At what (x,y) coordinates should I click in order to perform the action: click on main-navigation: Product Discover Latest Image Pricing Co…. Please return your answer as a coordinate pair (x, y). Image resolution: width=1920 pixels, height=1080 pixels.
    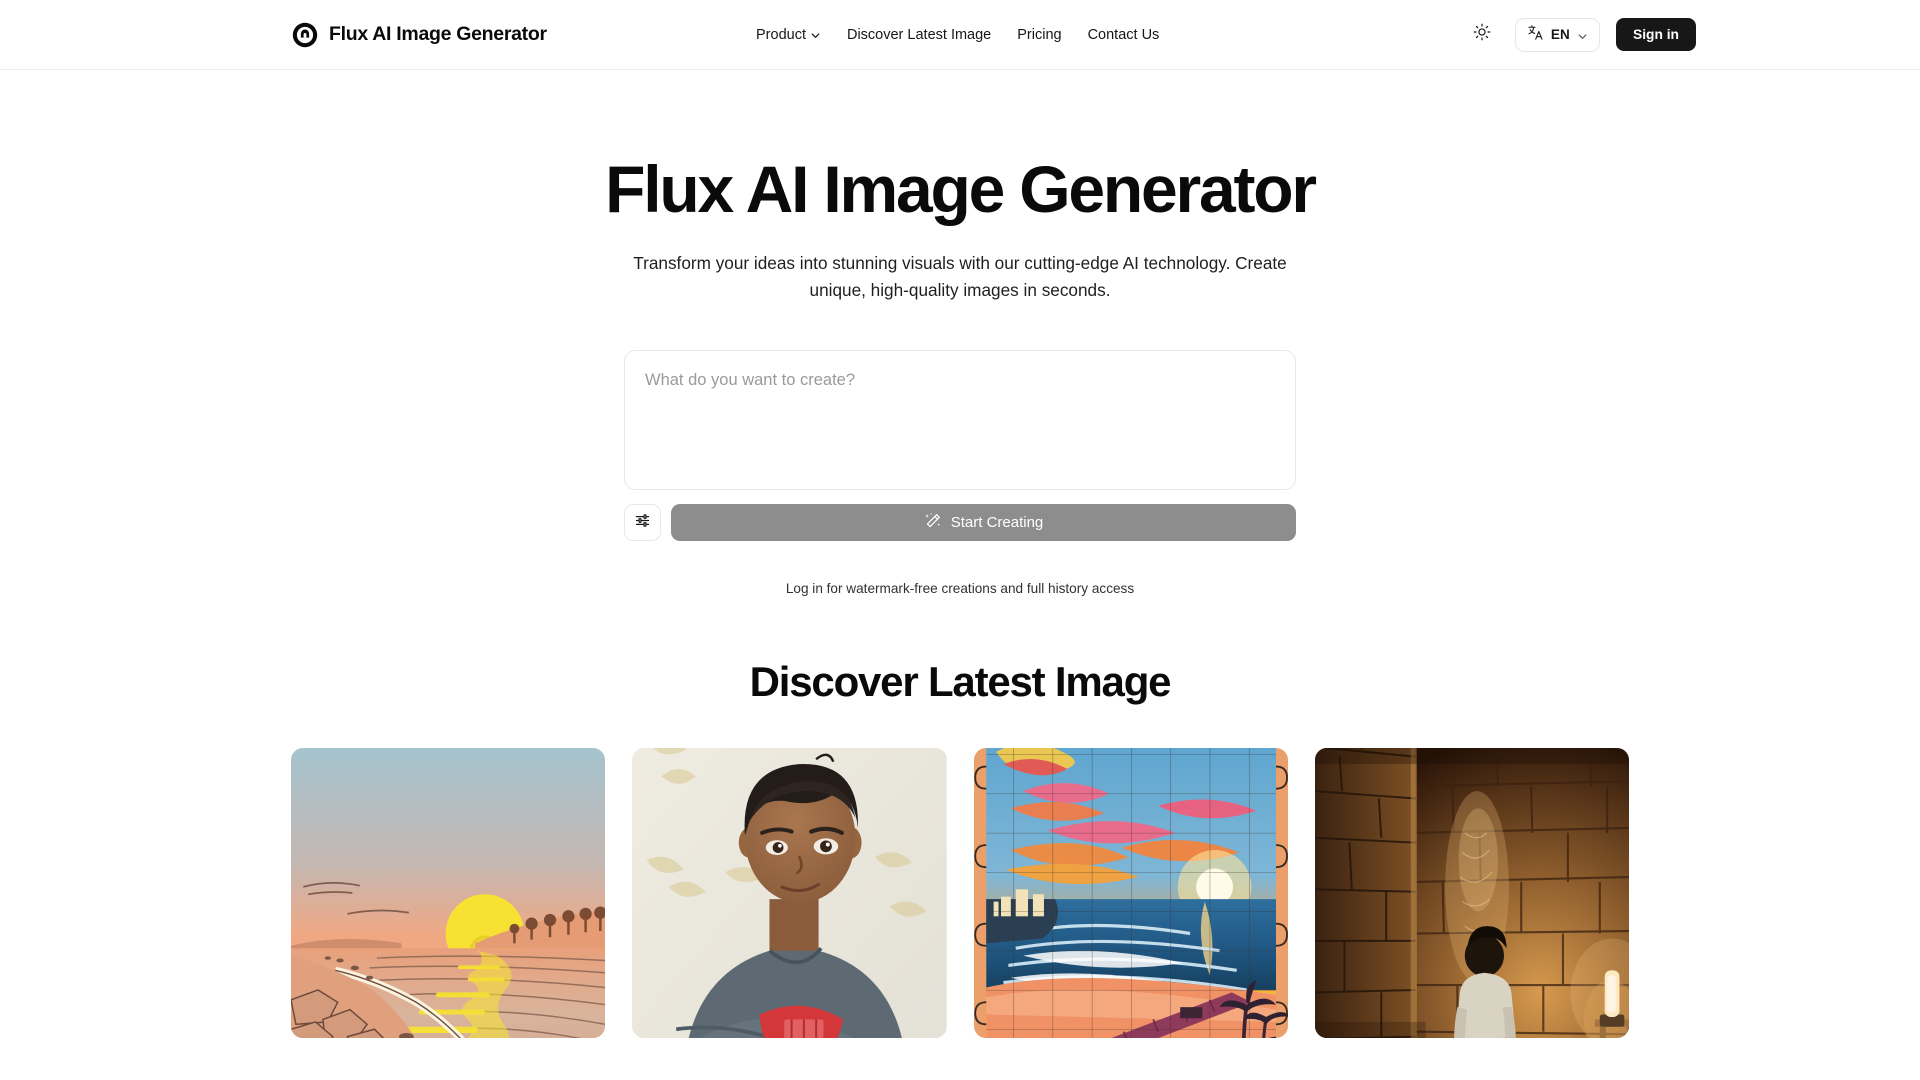
    Looking at the image, I should click on (957, 35).